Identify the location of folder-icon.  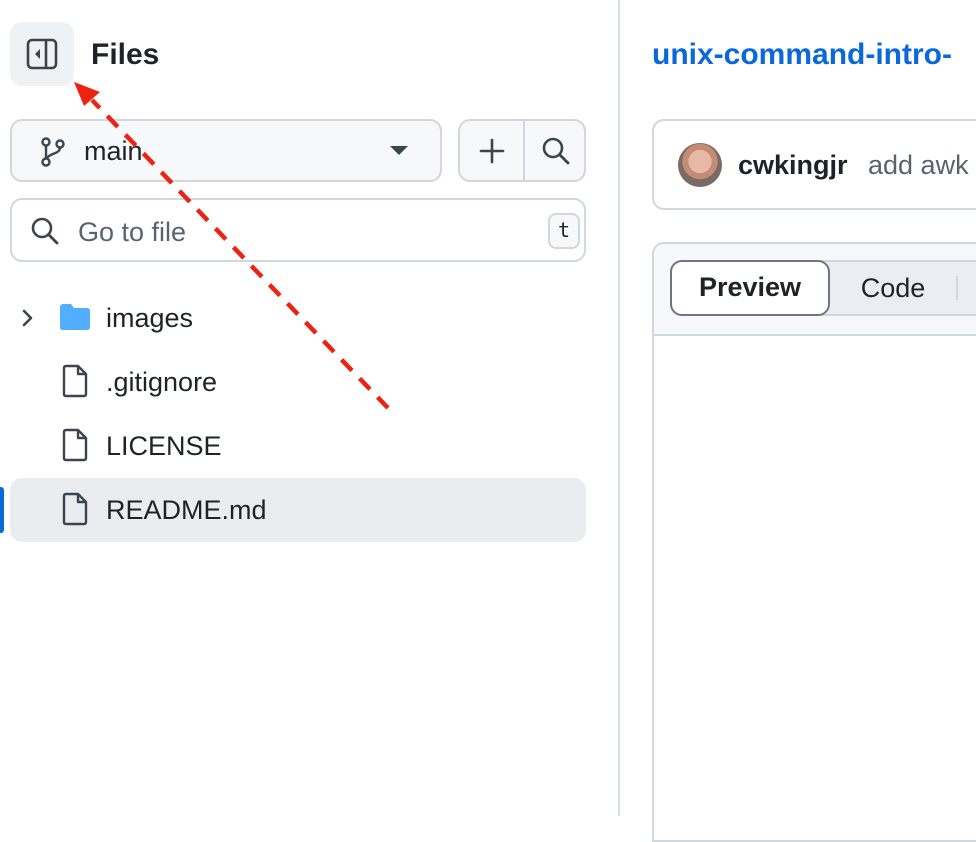
(75, 317).